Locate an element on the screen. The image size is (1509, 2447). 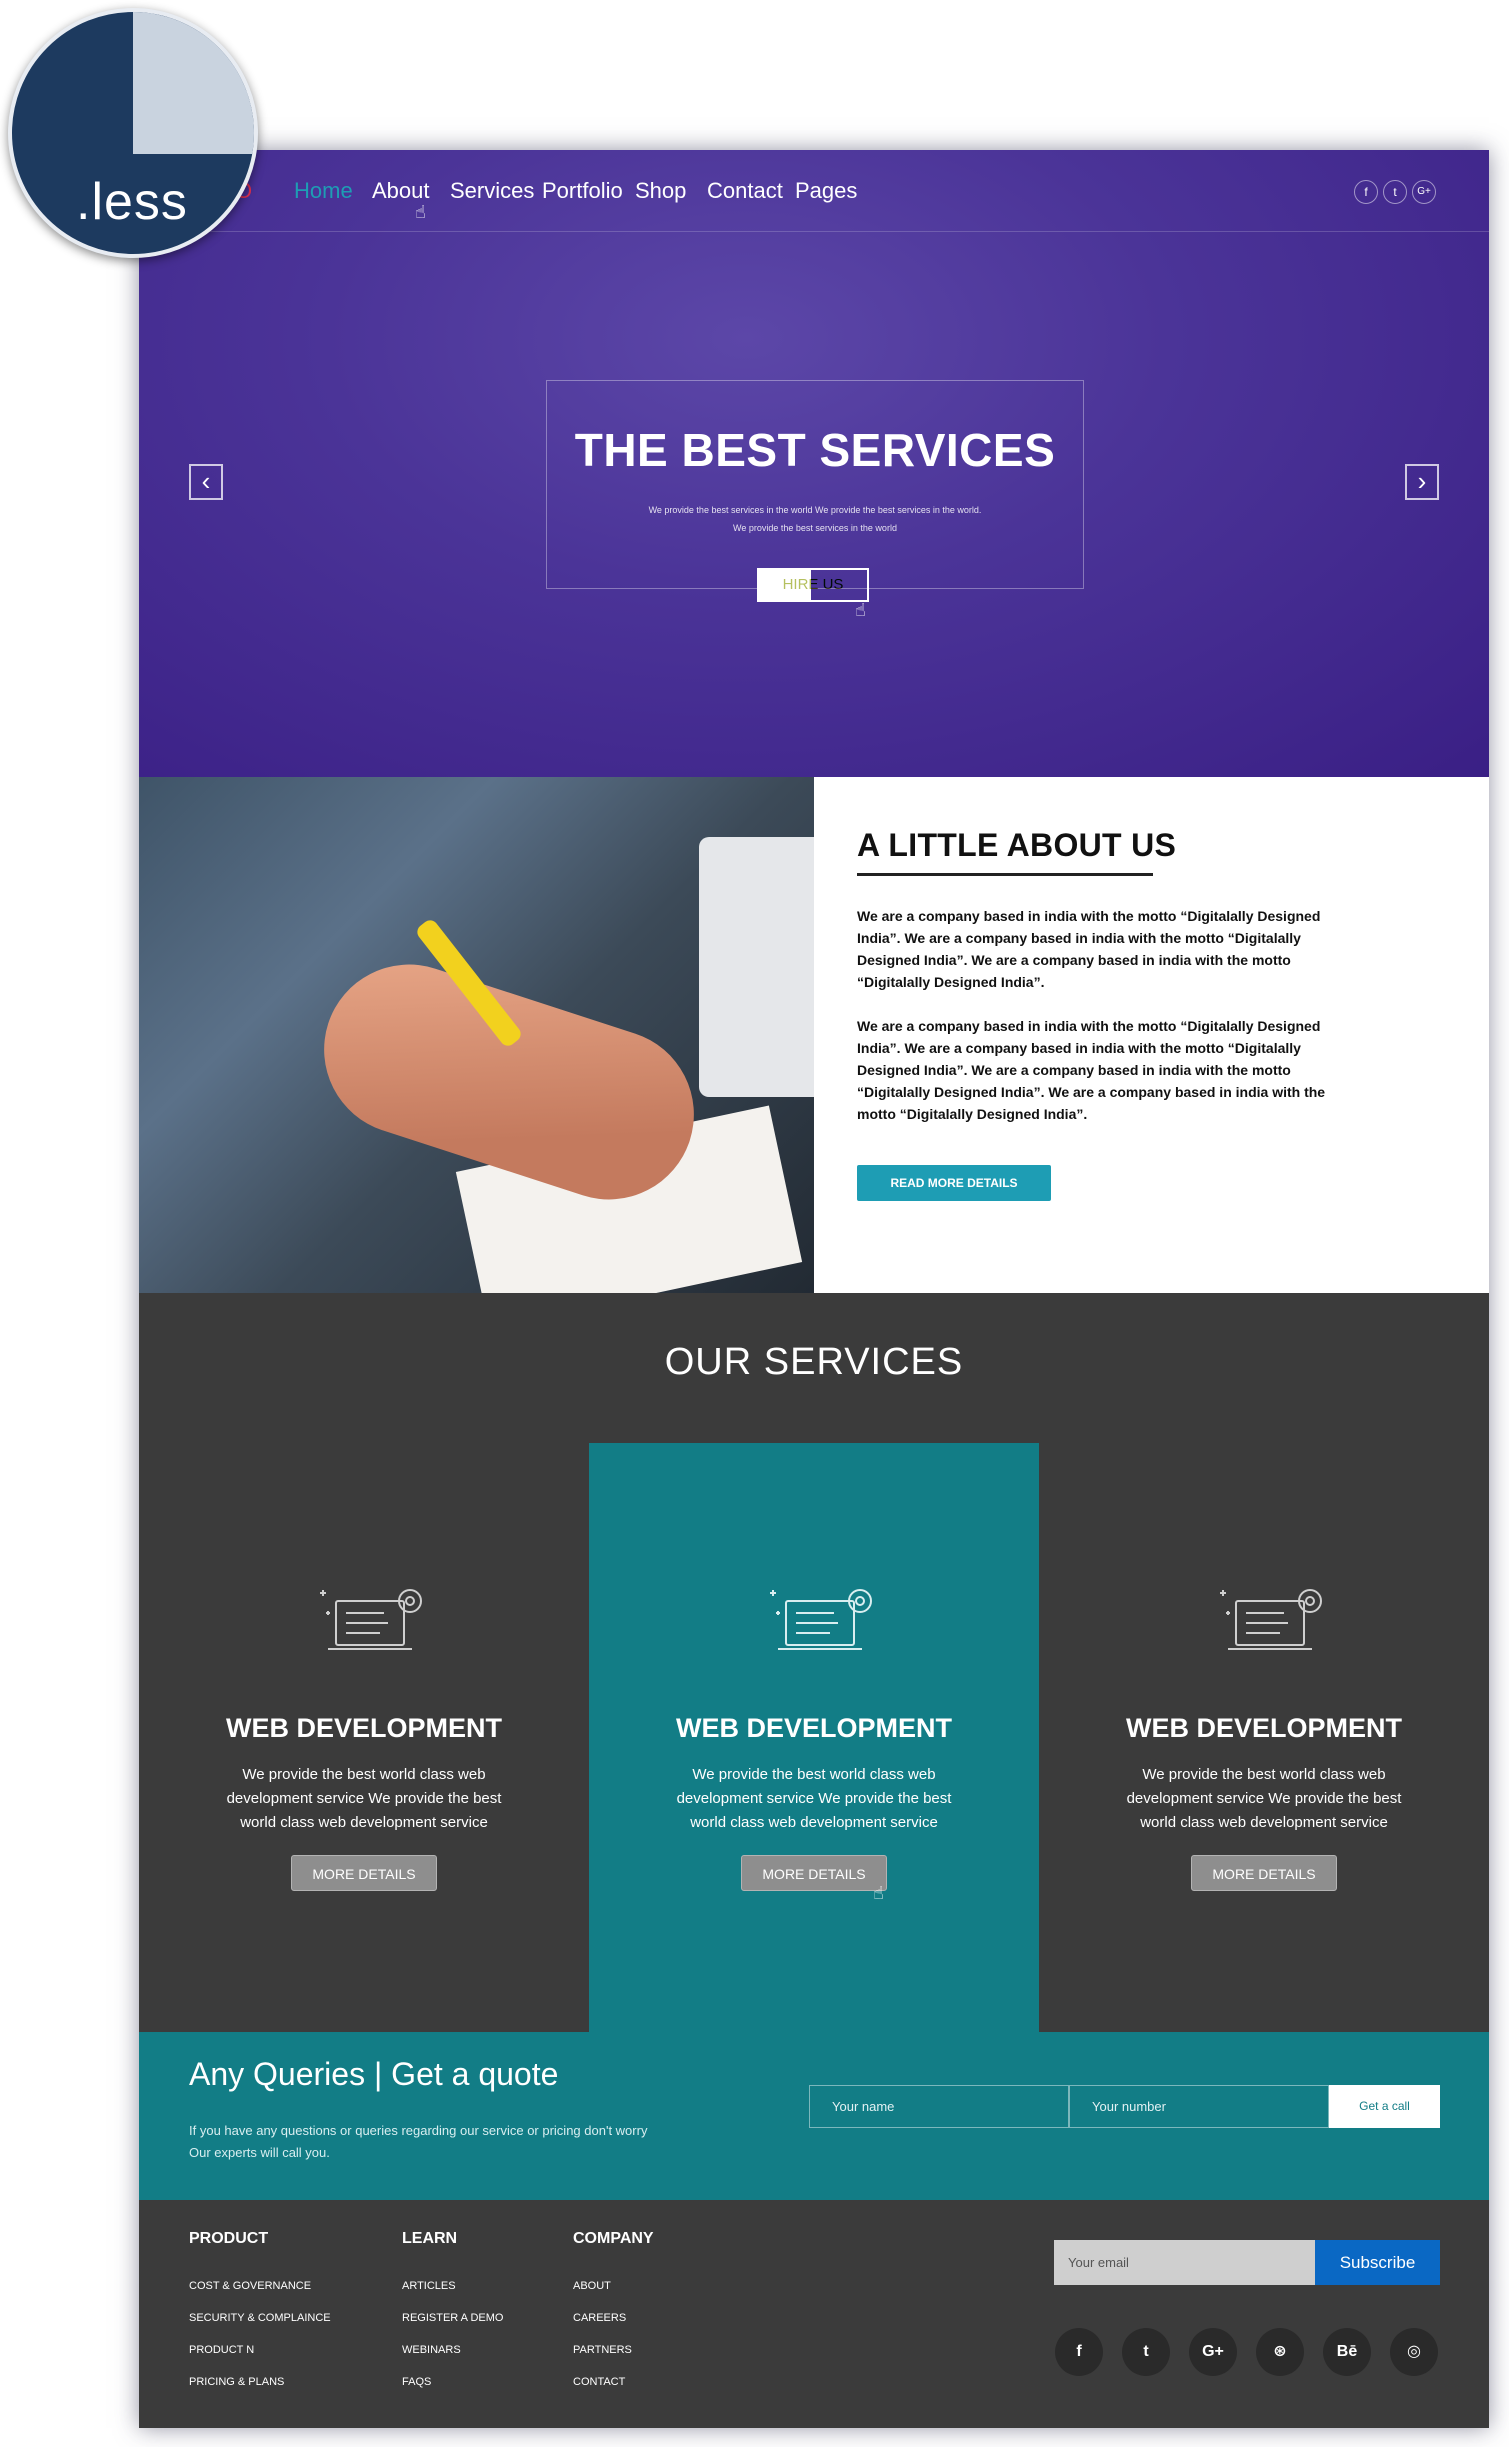
footer-link: PARTNERS is located at coordinates (602, 2350).